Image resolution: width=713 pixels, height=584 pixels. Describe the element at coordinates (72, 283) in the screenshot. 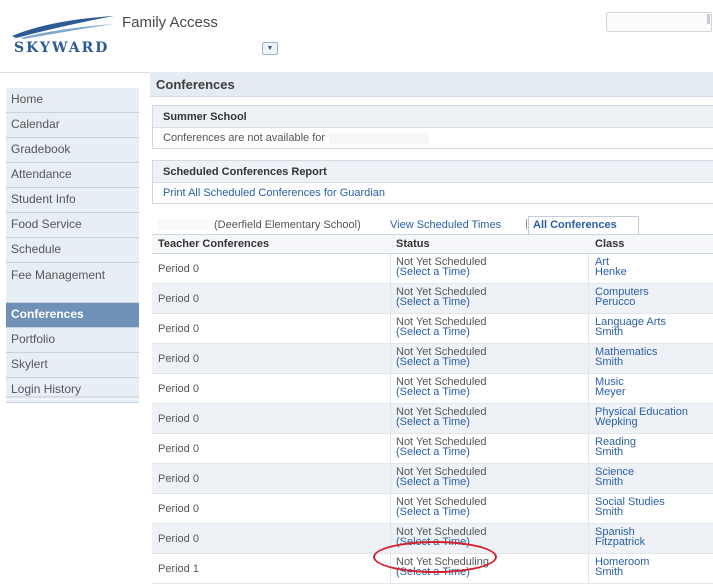

I see `sidebar-item-fee-management: Fee Management` at that location.